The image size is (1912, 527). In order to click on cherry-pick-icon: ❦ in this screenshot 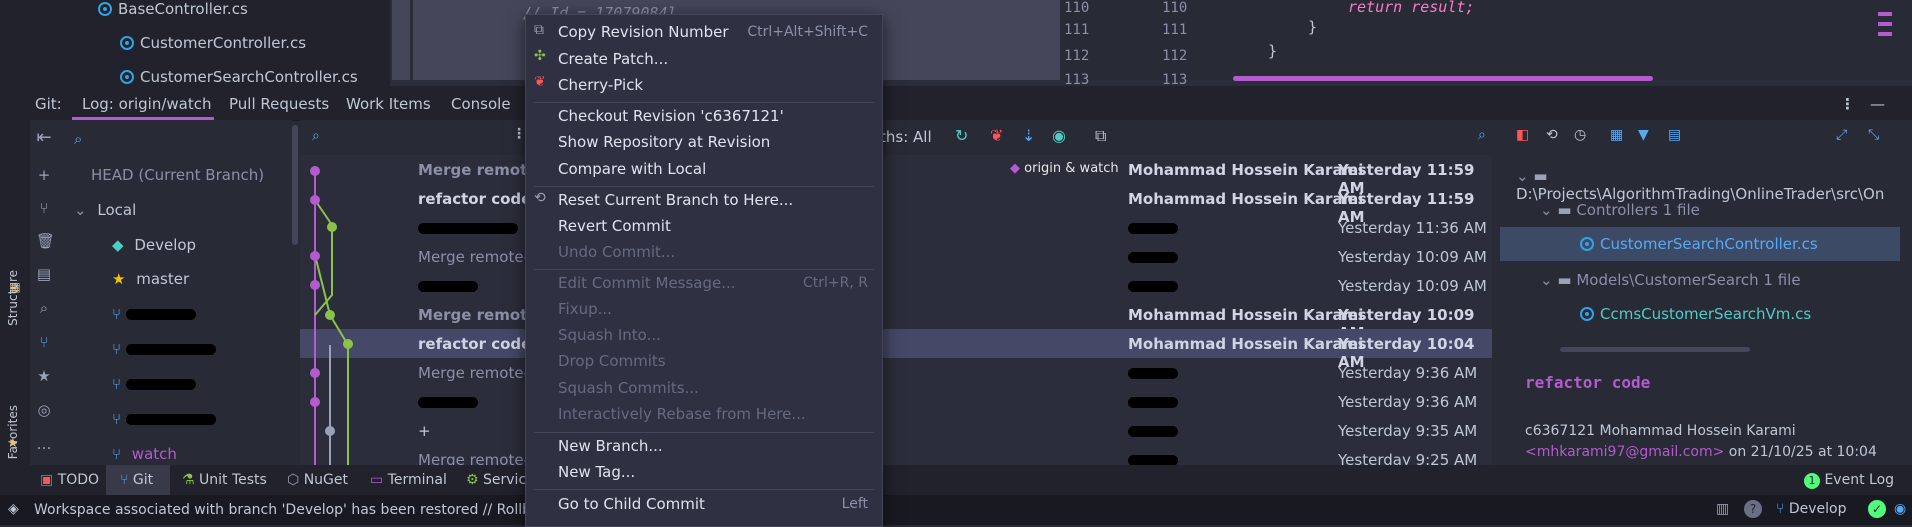, I will do `click(996, 135)`.